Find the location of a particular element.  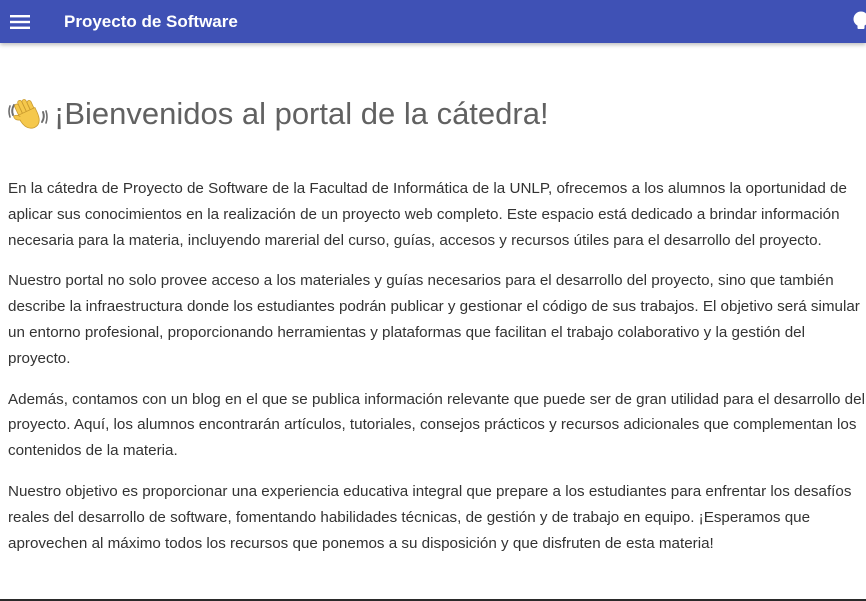

app-bar: Proyecto de Software is located at coordinates (433, 21).